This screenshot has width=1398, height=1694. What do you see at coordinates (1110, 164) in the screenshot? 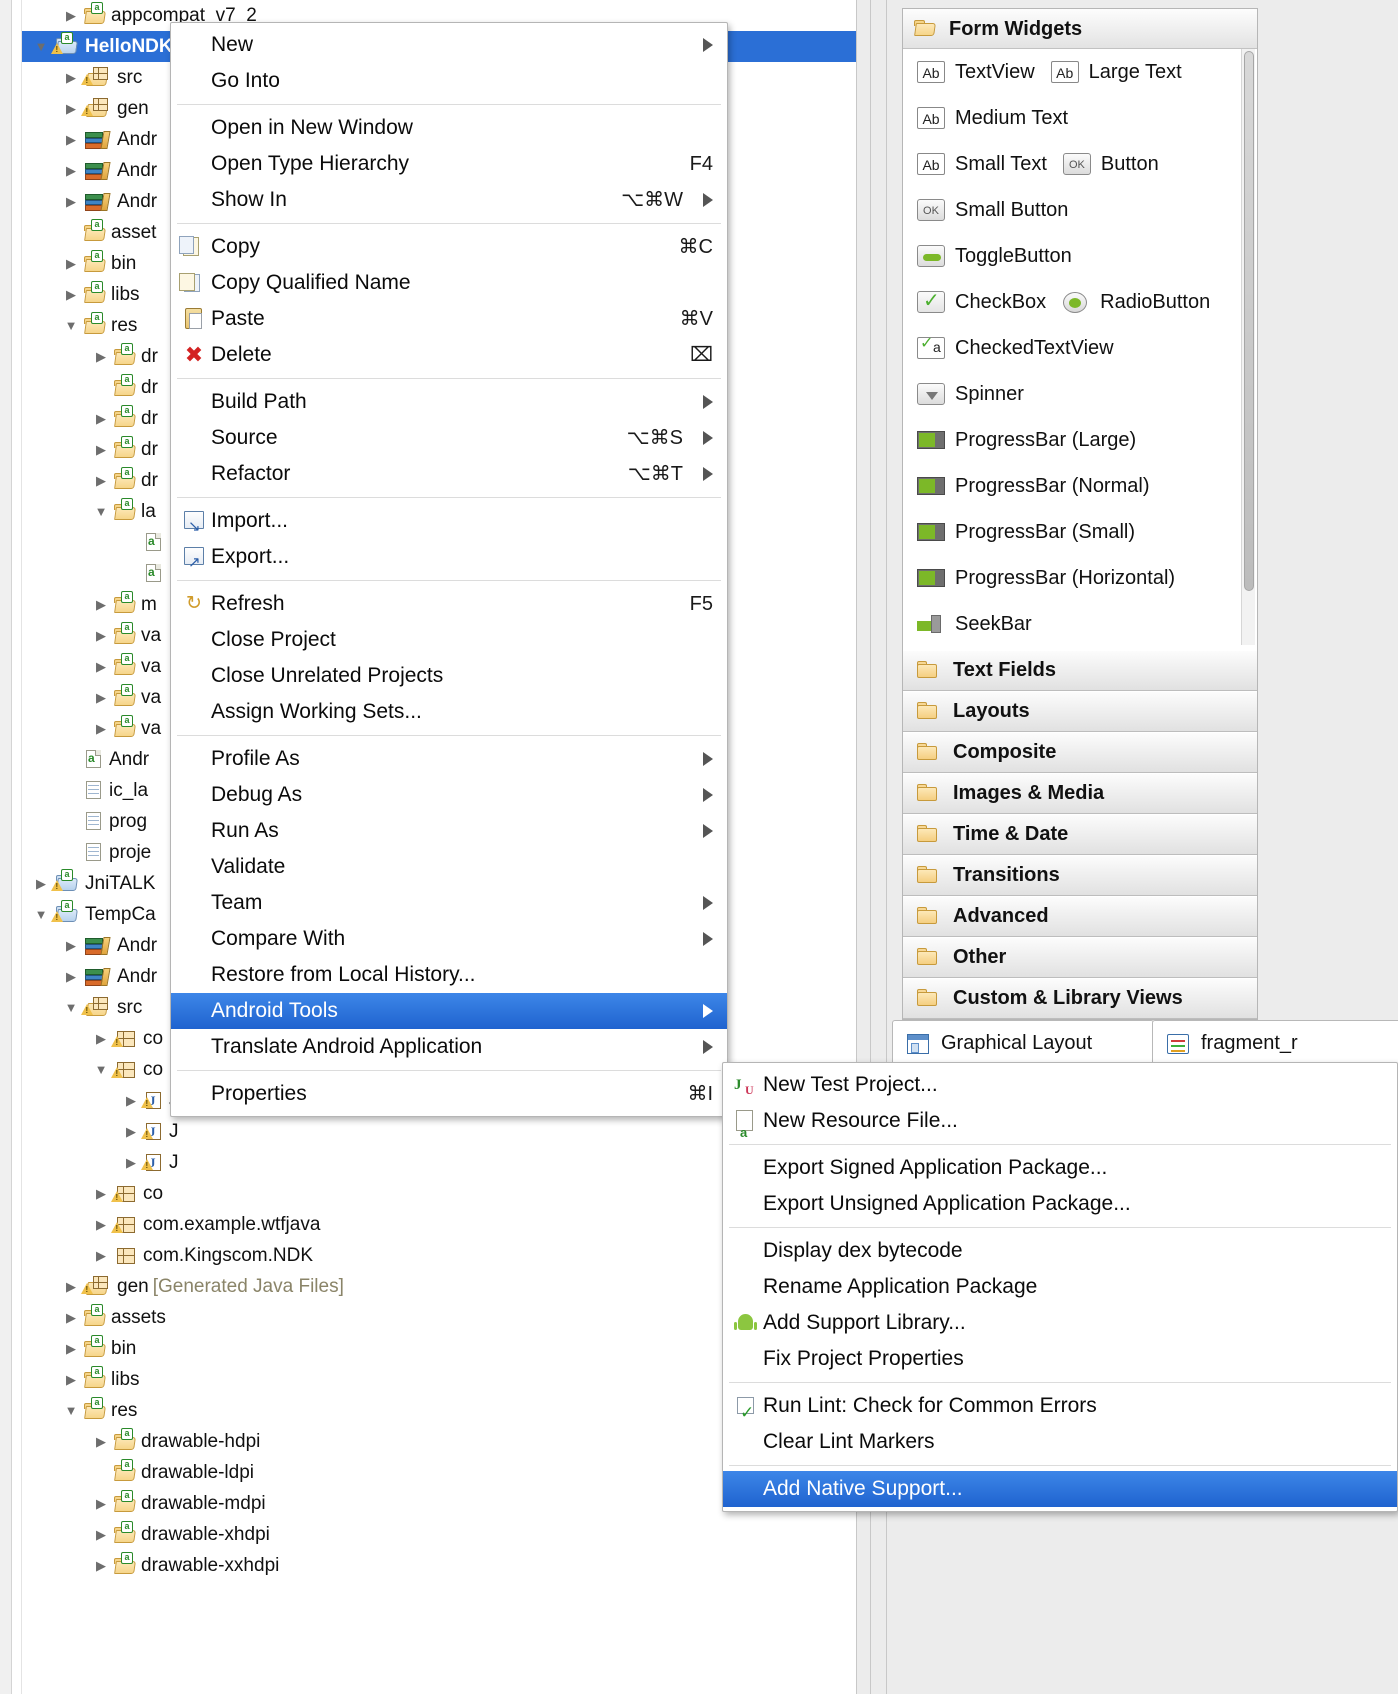
I see `palette-widget: OK Button` at bounding box center [1110, 164].